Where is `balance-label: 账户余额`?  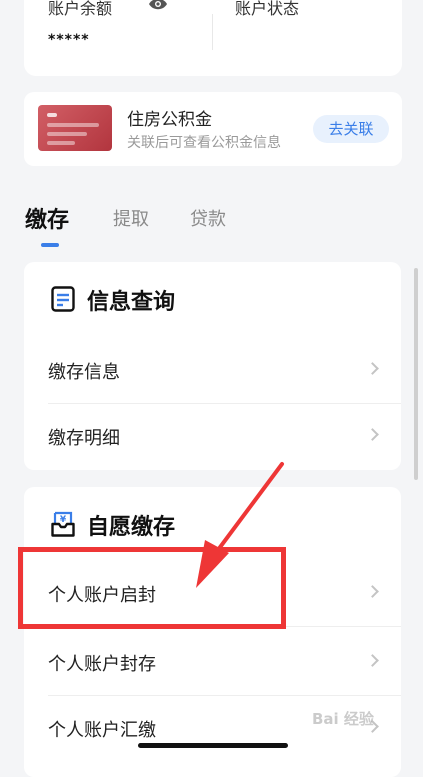 balance-label: 账户余额 is located at coordinates (80, 9).